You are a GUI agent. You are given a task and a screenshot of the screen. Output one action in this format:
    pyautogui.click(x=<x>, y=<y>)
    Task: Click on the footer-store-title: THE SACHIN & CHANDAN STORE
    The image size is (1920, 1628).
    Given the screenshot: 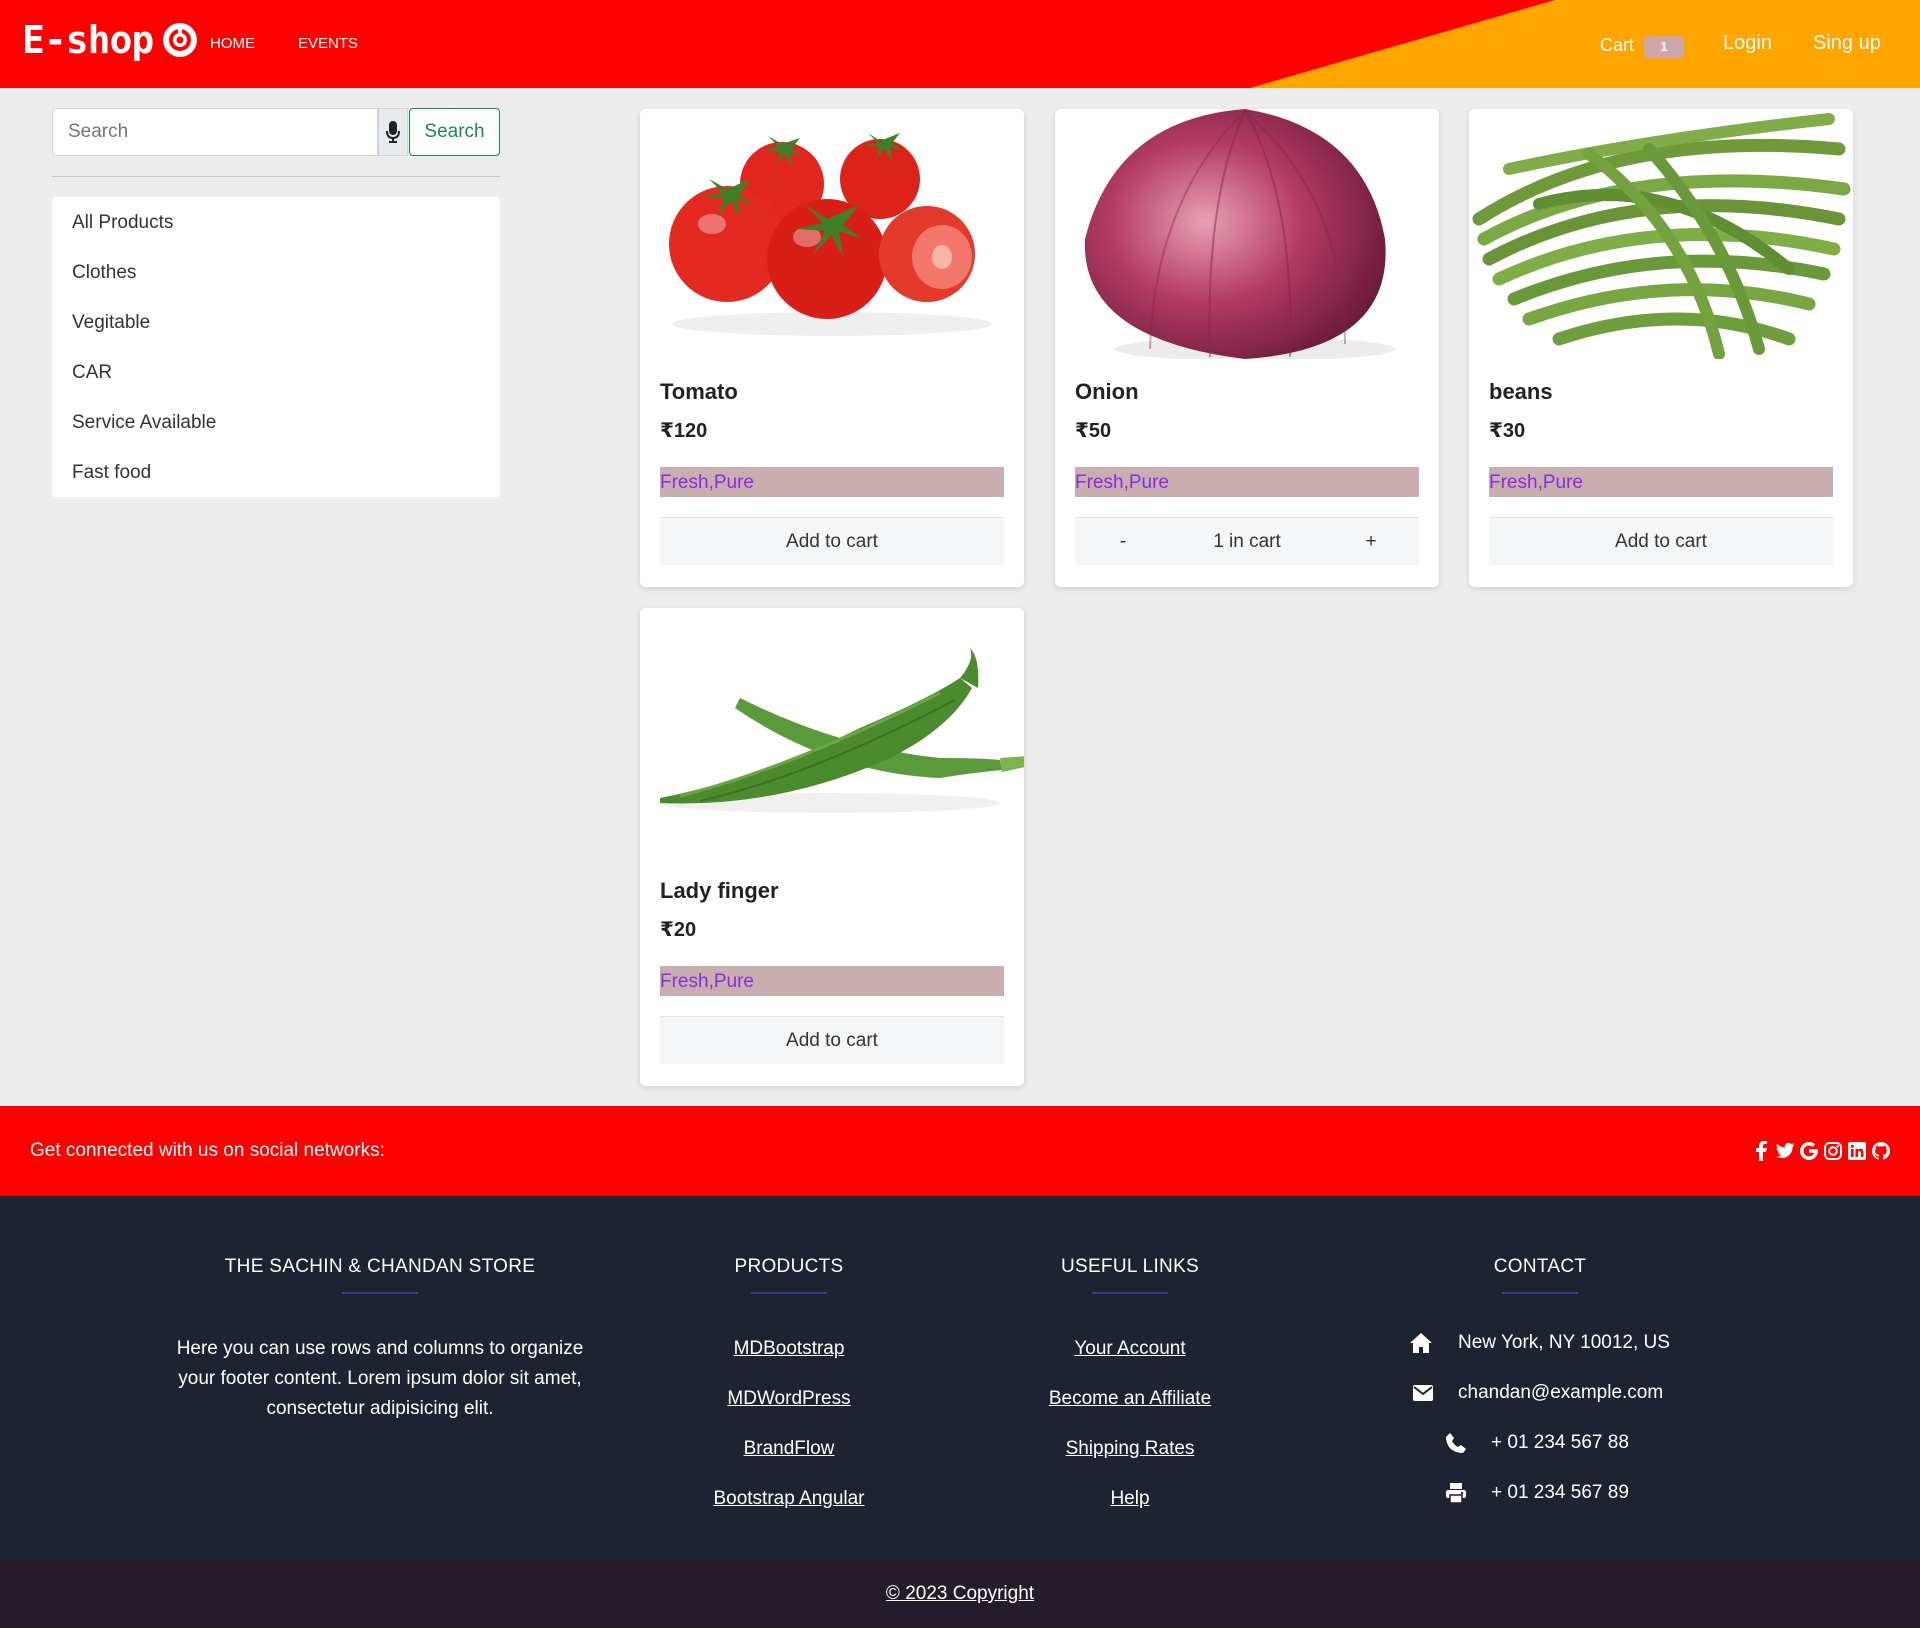 What is the action you would take?
    pyautogui.click(x=380, y=1266)
    